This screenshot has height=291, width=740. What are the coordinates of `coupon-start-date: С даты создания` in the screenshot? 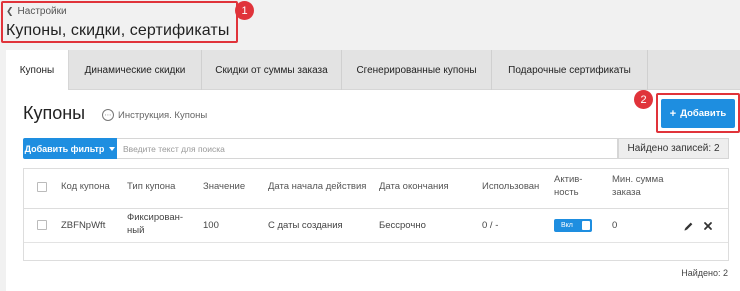 It's located at (305, 225).